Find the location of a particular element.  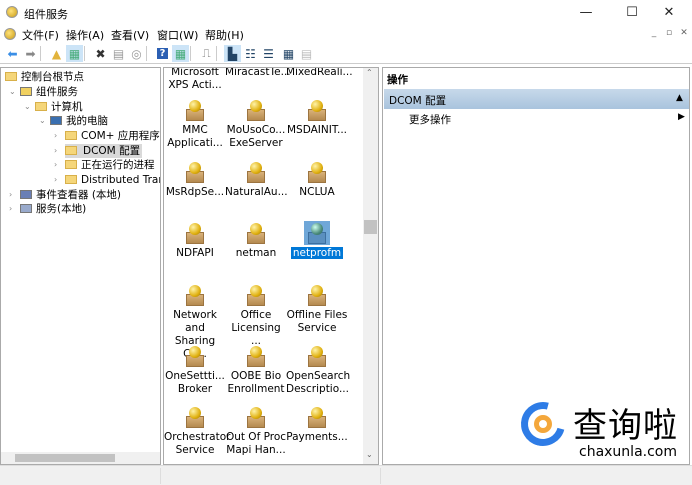

menu-window: 窗口(W) is located at coordinates (177, 35).